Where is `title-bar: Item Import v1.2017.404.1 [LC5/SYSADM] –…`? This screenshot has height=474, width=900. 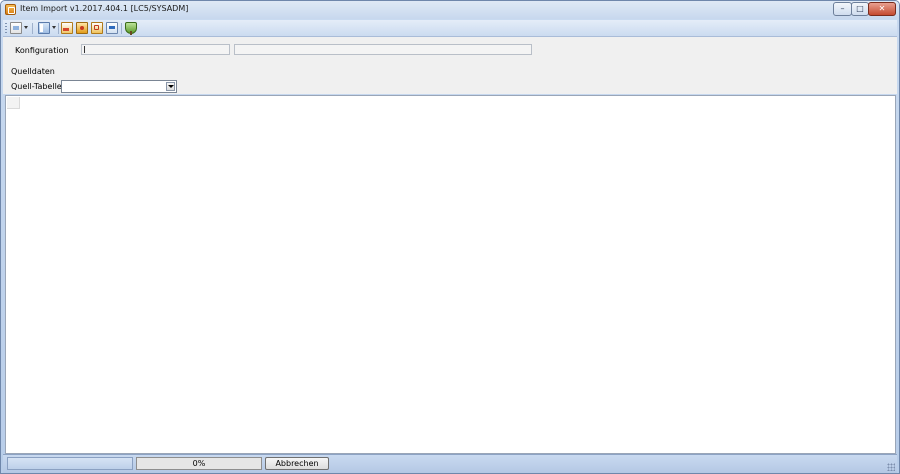 title-bar: Item Import v1.2017.404.1 [LC5/SYSADM] –… is located at coordinates (450, 10).